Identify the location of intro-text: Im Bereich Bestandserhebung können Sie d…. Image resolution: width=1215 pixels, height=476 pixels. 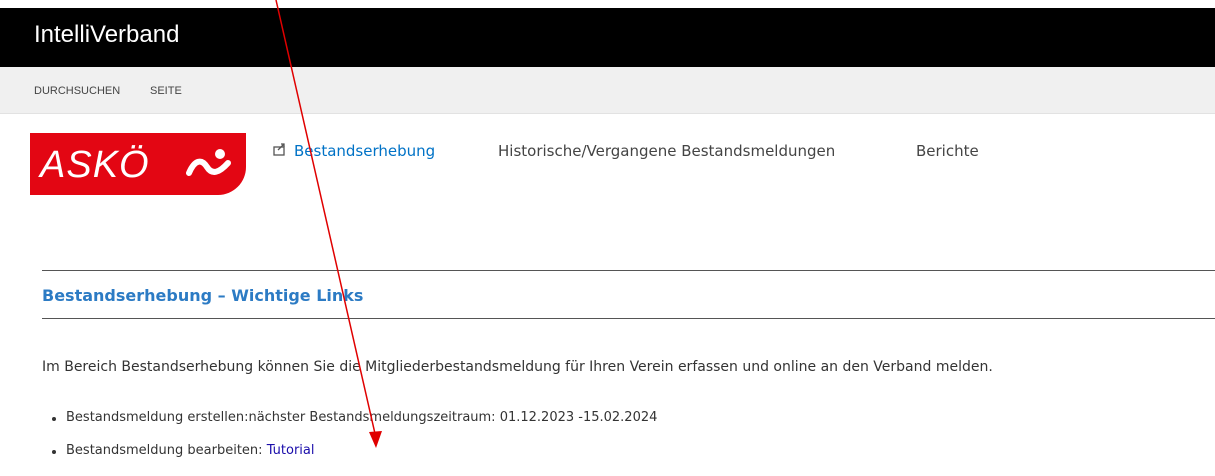
(517, 367).